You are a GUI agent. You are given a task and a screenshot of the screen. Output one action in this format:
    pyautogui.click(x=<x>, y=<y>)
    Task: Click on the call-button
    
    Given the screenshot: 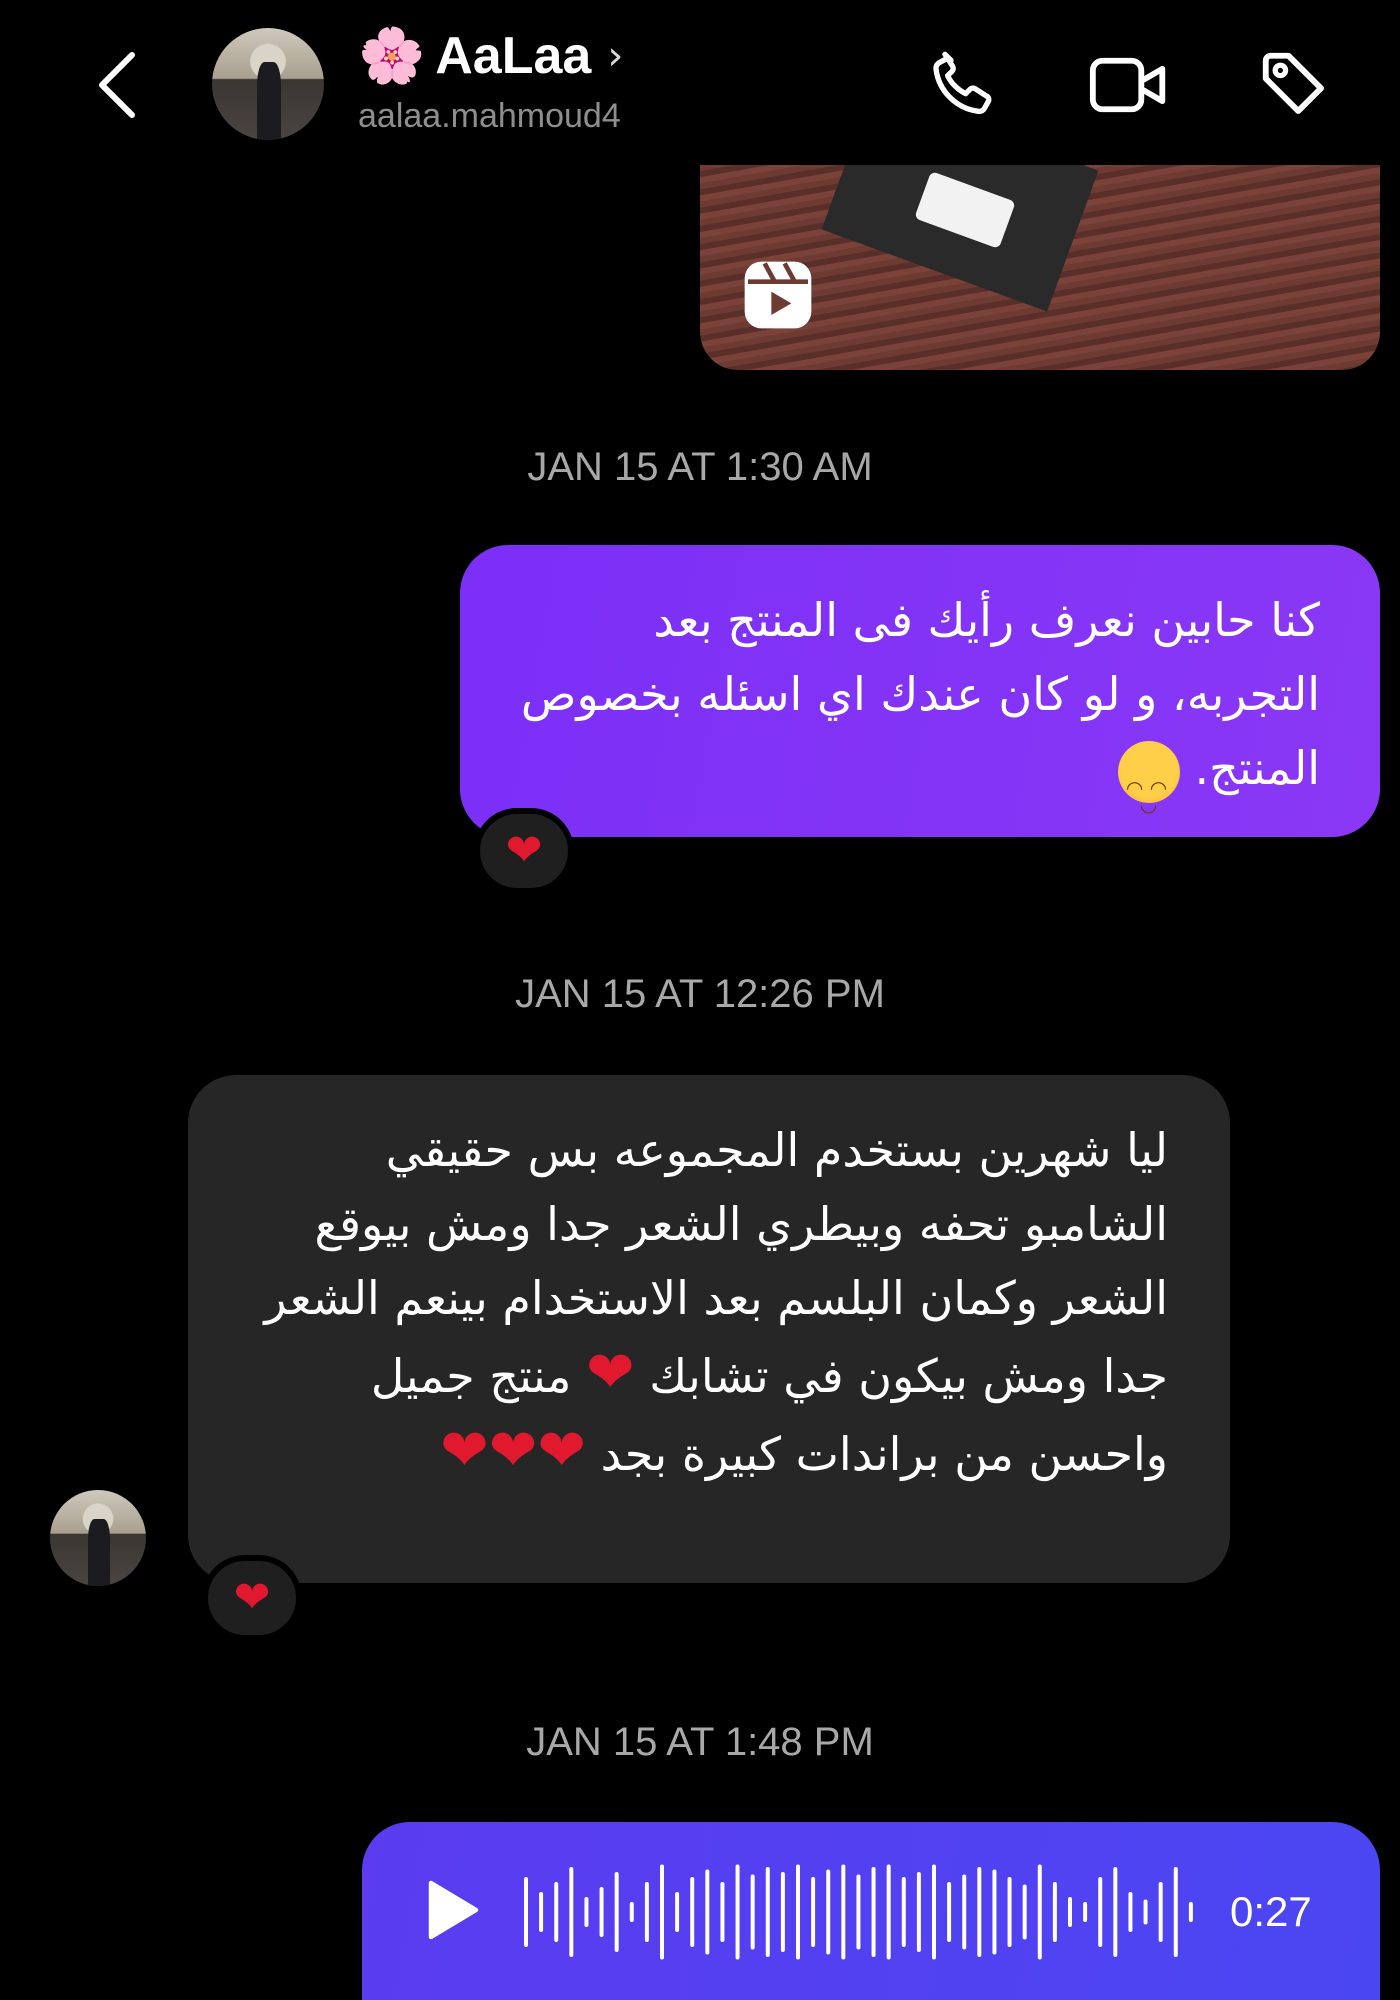 What is the action you would take?
    pyautogui.click(x=963, y=85)
    